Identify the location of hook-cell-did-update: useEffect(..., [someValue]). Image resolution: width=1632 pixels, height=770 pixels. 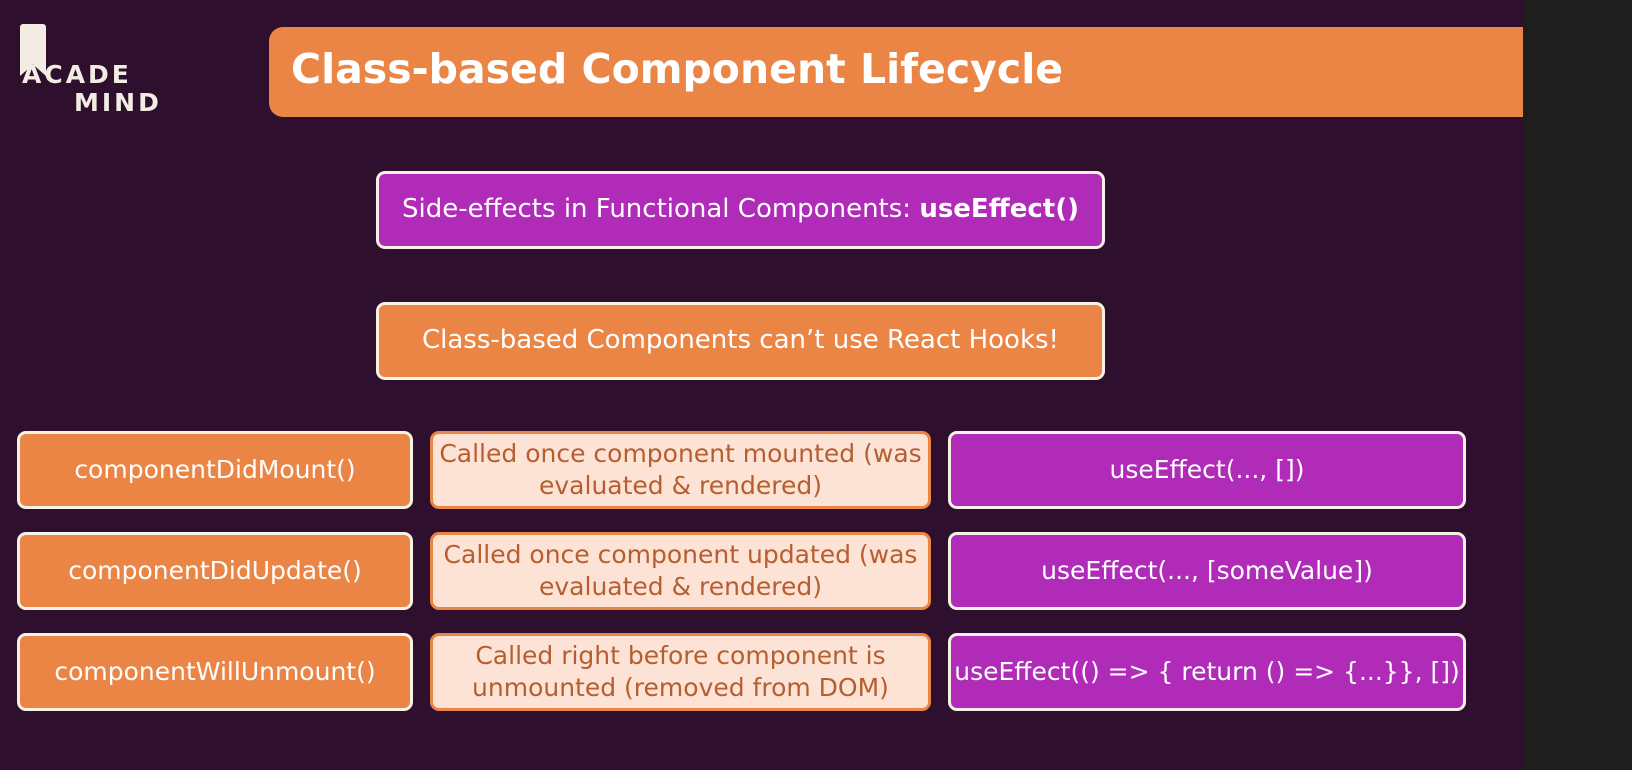
(1207, 571).